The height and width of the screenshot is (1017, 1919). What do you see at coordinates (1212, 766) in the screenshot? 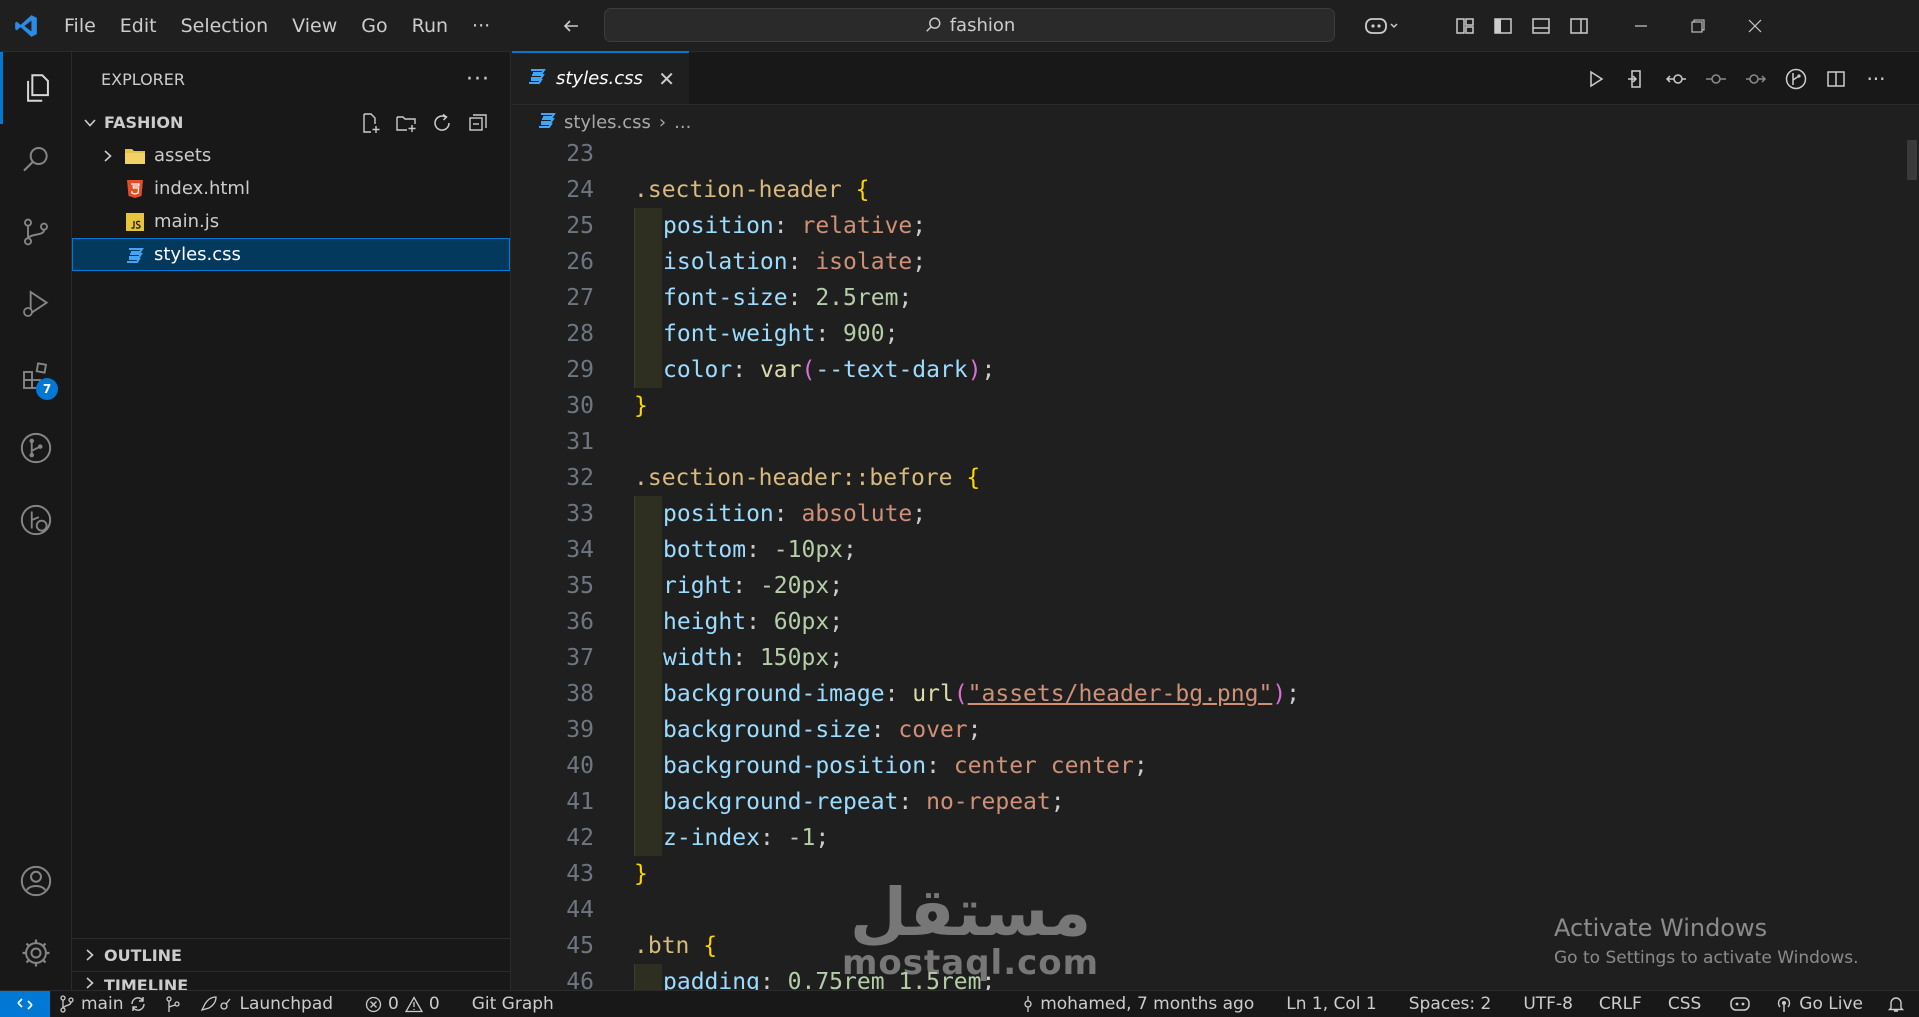
I see `code-line: 40 background-position: center center;` at bounding box center [1212, 766].